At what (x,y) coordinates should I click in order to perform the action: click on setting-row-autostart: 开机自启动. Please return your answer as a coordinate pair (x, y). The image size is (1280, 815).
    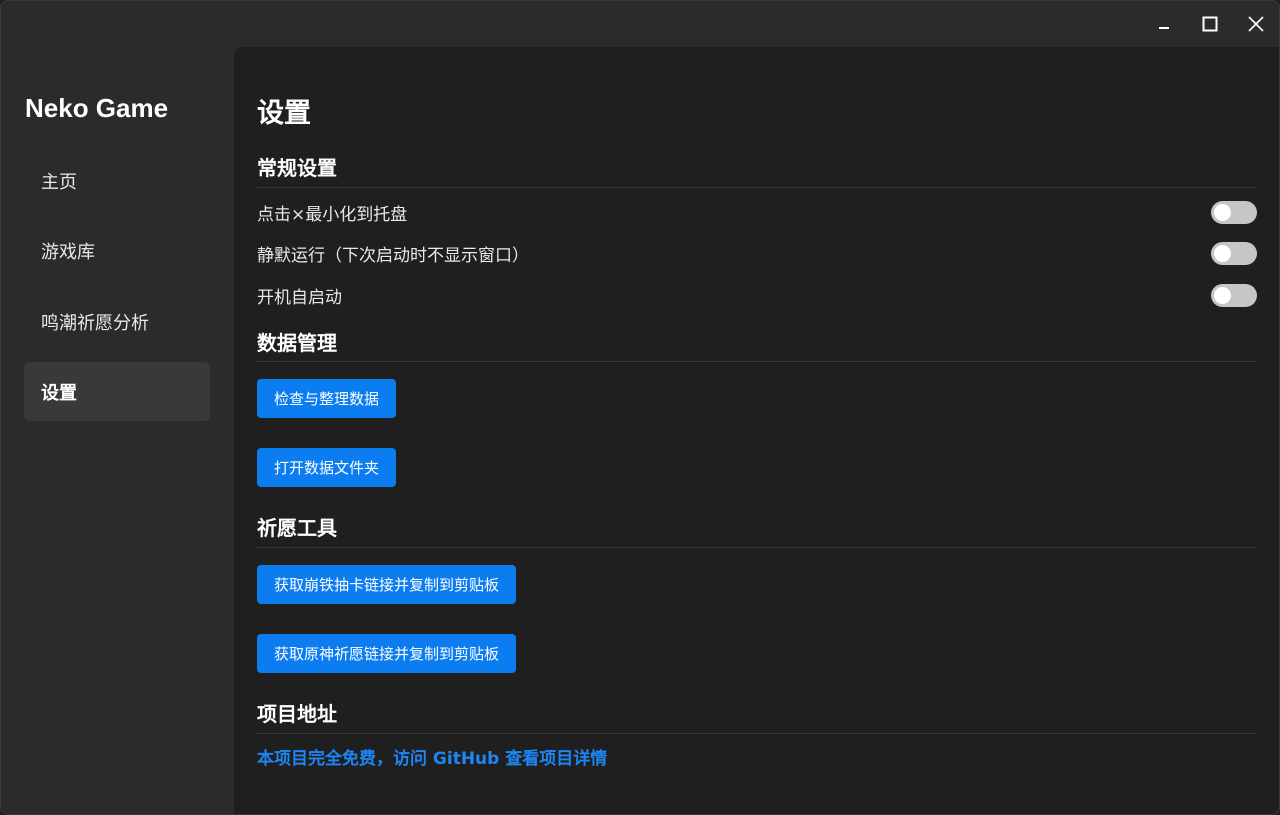
    Looking at the image, I should click on (757, 295).